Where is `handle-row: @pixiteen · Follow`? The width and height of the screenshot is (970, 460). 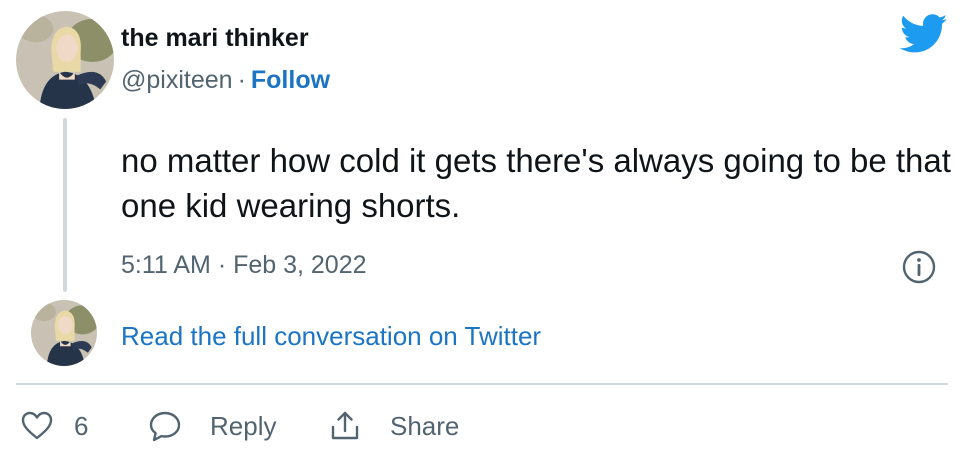 handle-row: @pixiteen · Follow is located at coordinates (225, 80).